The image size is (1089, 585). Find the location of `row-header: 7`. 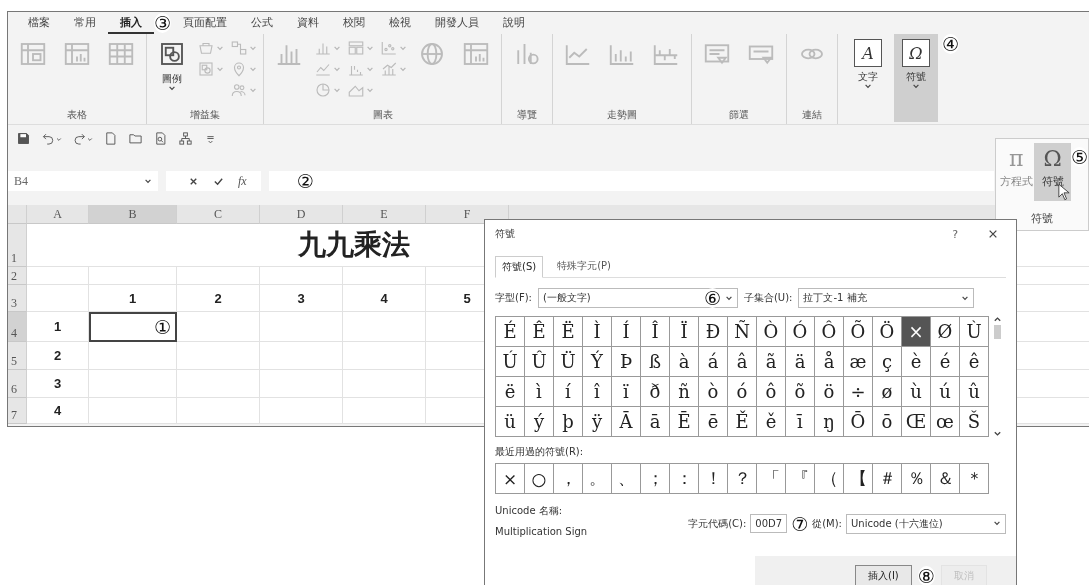

row-header: 7 is located at coordinates (17, 411).